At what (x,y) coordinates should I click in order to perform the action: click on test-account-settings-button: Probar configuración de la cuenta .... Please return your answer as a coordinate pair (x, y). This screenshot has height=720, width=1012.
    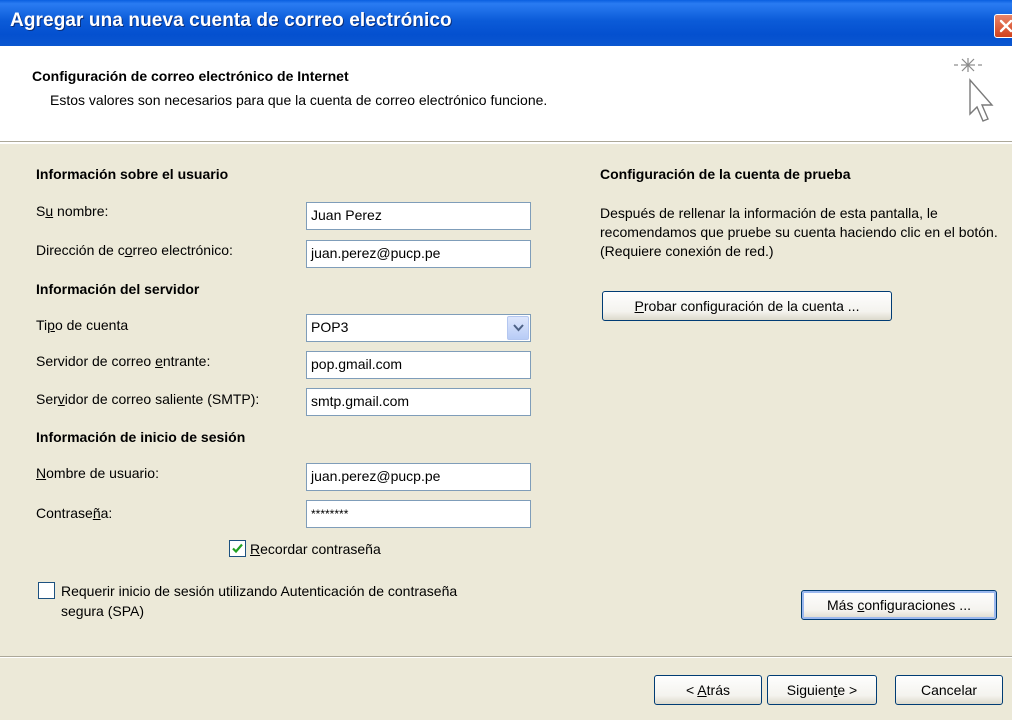
    Looking at the image, I should click on (747, 306).